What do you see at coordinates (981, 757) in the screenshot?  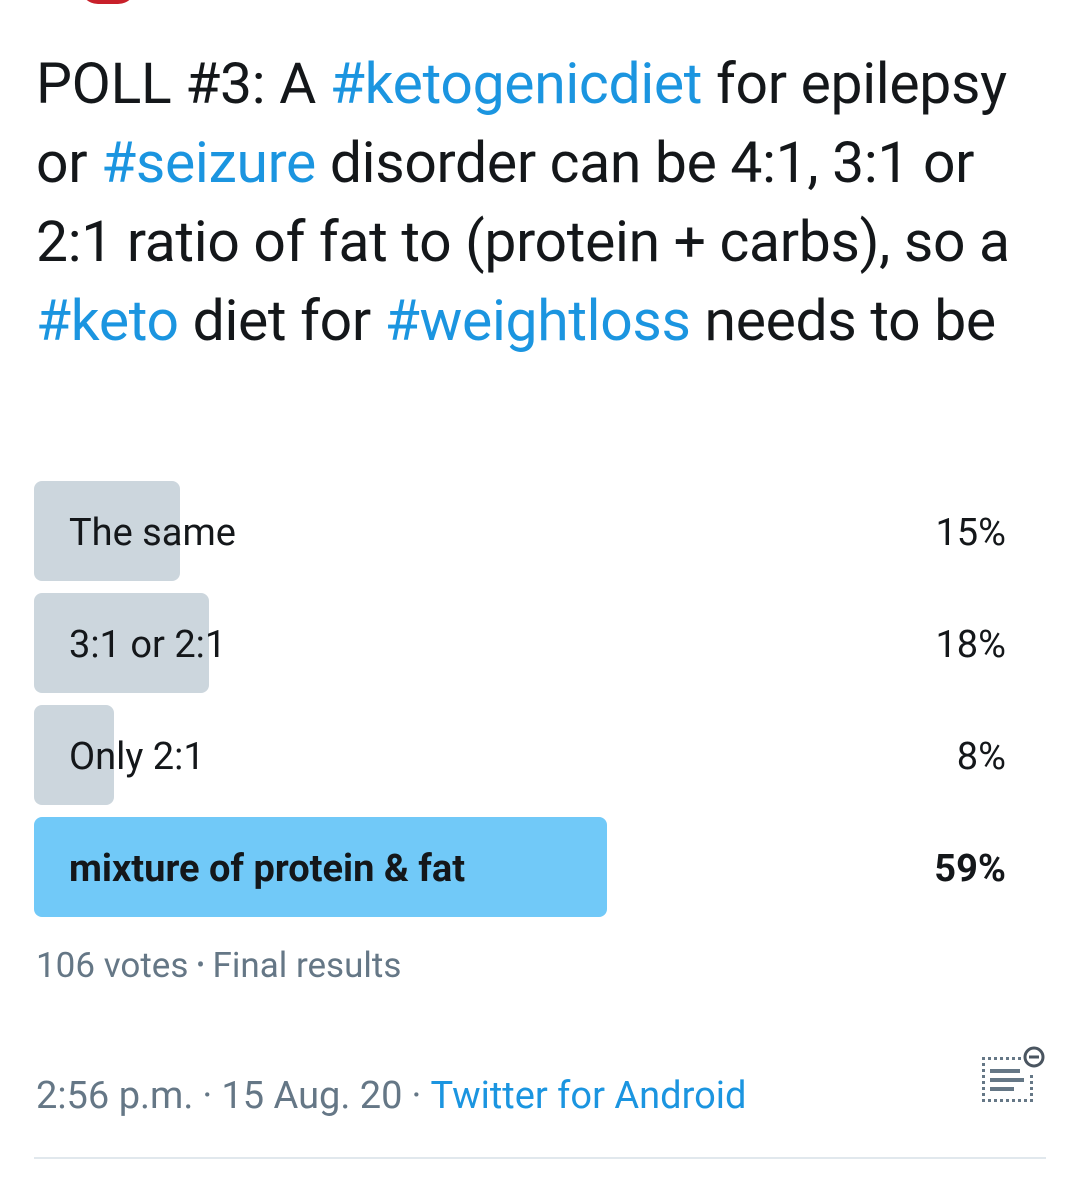 I see `poll-option-percent: 8%` at bounding box center [981, 757].